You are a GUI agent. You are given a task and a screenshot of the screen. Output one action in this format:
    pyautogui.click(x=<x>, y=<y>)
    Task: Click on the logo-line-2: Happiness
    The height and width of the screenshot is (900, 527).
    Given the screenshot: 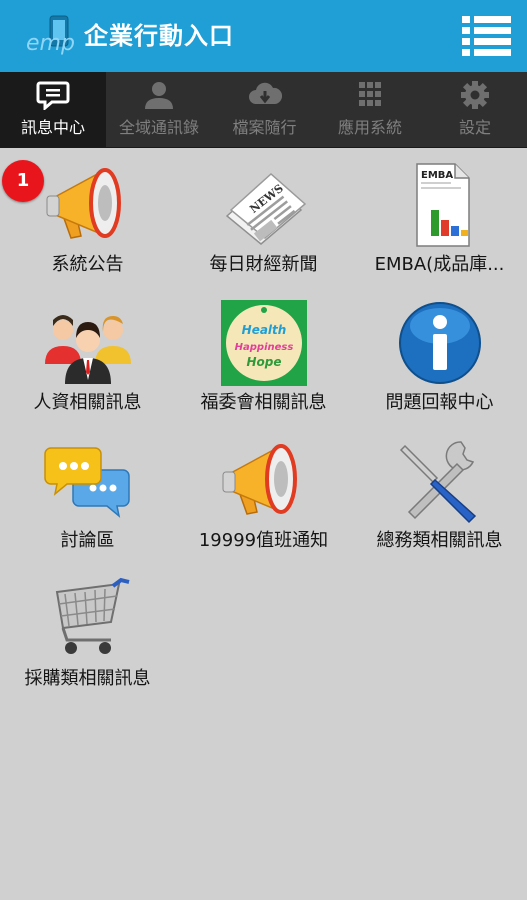 What is the action you would take?
    pyautogui.click(x=264, y=347)
    